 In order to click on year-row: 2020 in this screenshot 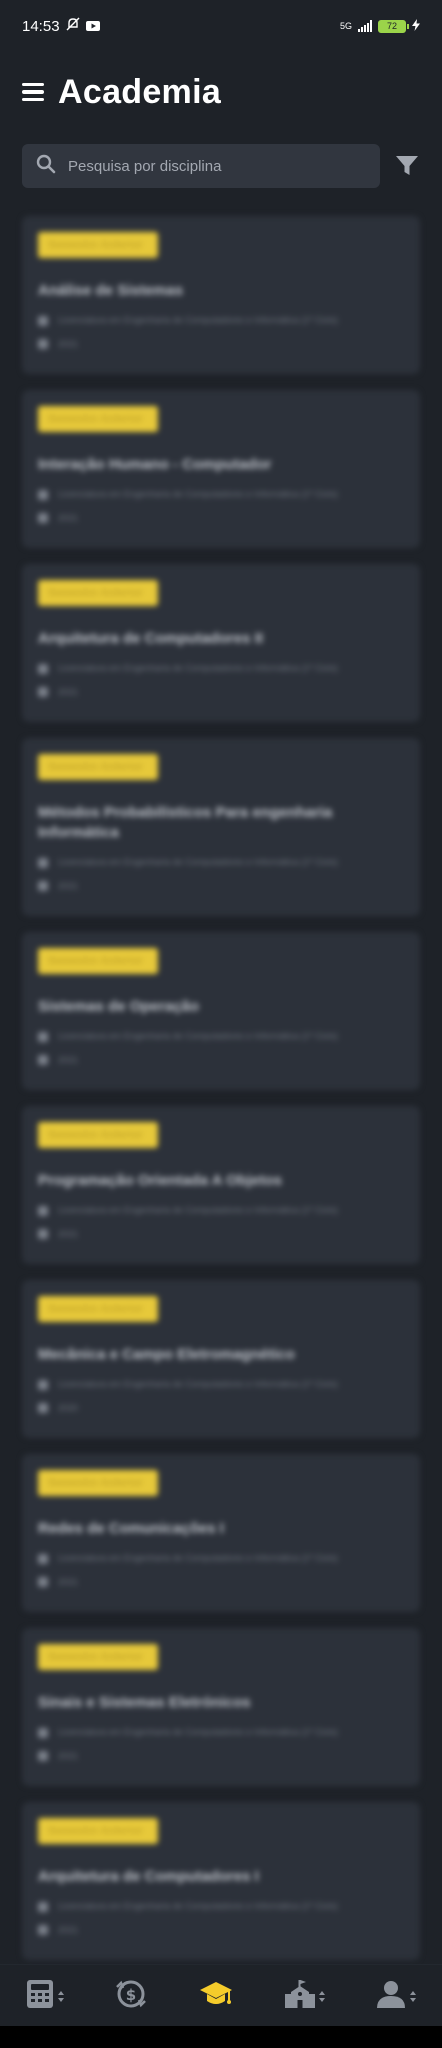, I will do `click(221, 1407)`.